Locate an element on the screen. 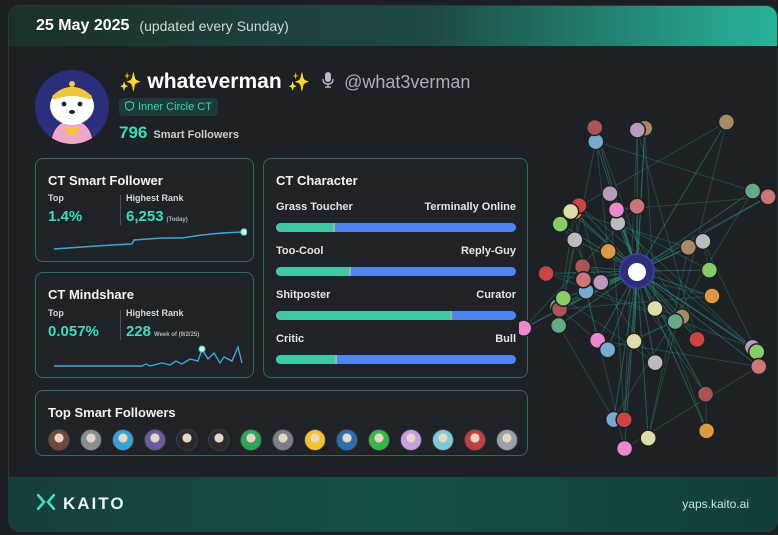 Image resolution: width=778 pixels, height=535 pixels. inner-circle-badge: Inner Circle CT is located at coordinates (168, 107).